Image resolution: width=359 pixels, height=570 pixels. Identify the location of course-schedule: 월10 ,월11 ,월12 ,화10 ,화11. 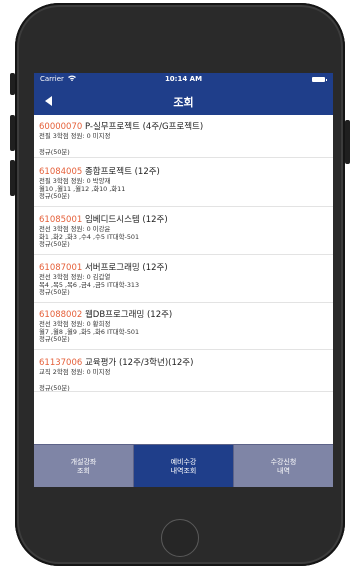
(82, 188).